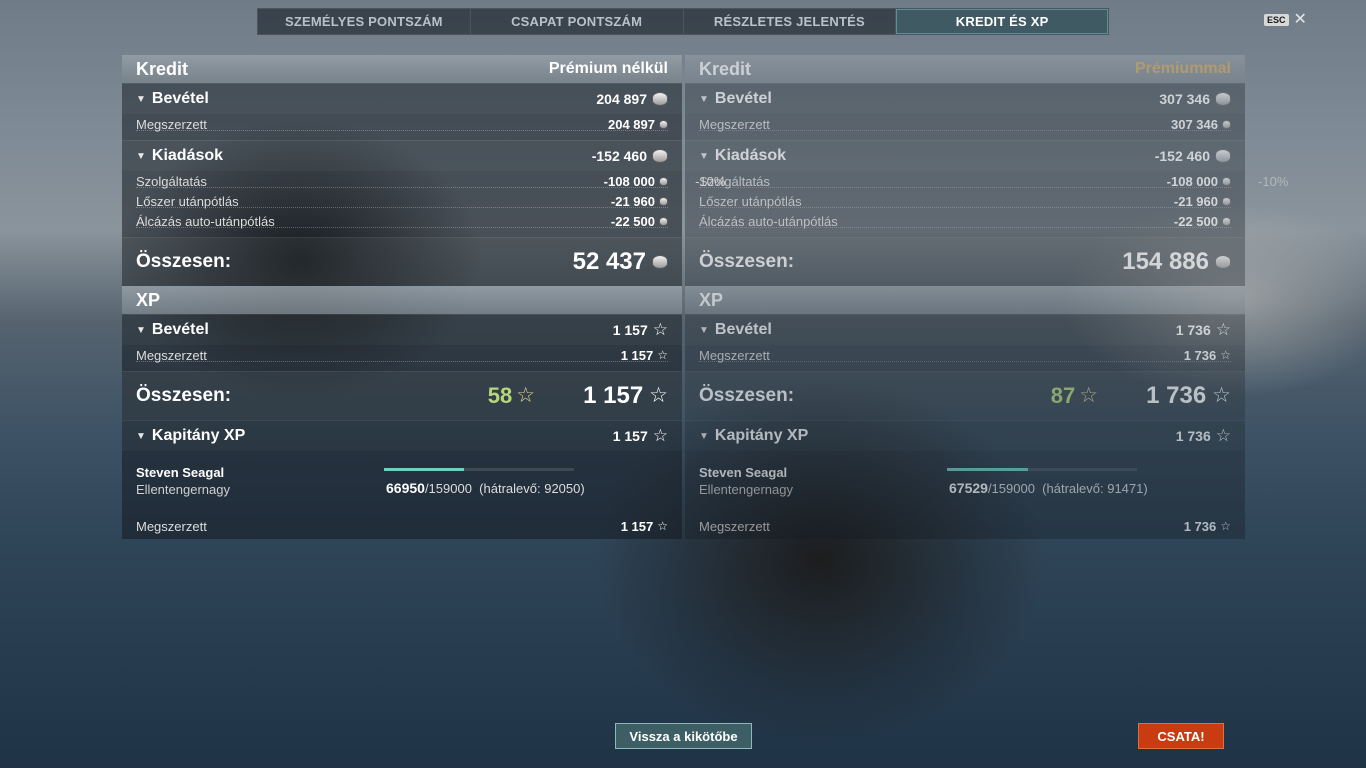  What do you see at coordinates (621, 99) in the screenshot?
I see `credit-income-value: 204 897` at bounding box center [621, 99].